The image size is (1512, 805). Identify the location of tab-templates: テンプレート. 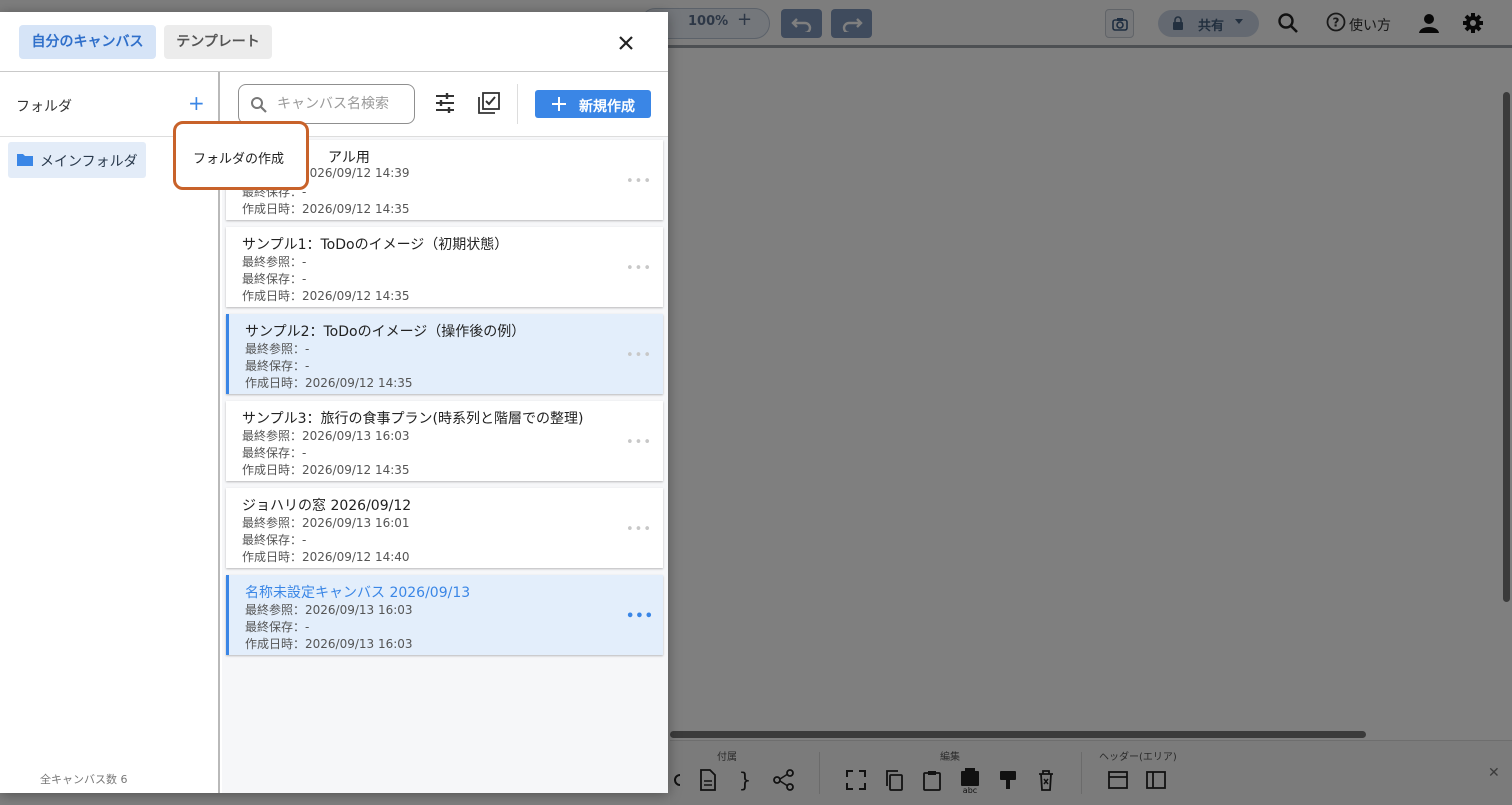
(218, 42).